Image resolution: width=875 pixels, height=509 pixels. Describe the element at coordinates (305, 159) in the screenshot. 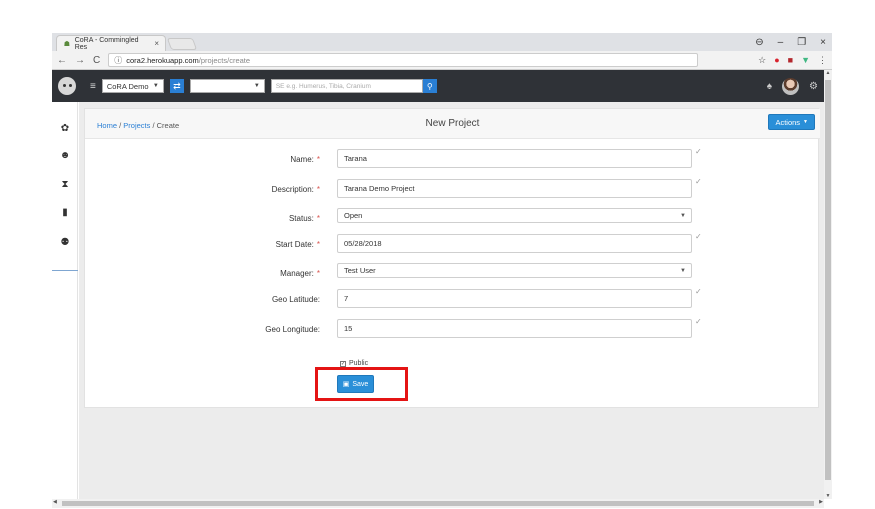

I see `name-label: Name: *` at that location.